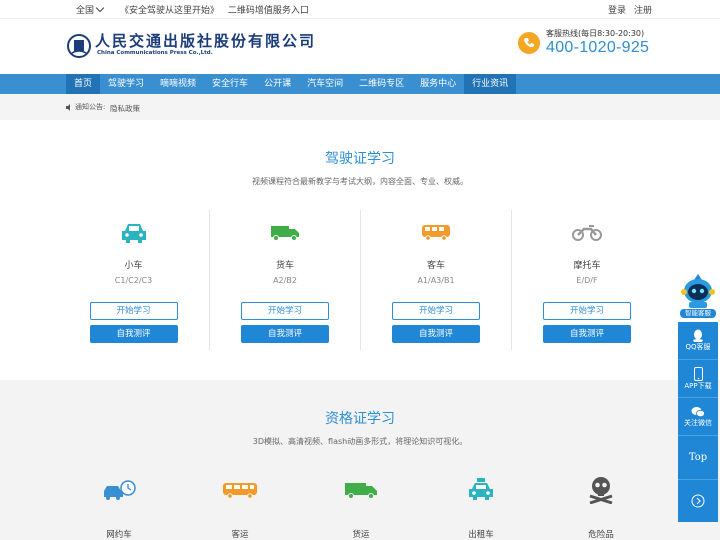 The width and height of the screenshot is (720, 540). Describe the element at coordinates (119, 535) in the screenshot. I see `qual-ride-hailing-name: 网约车` at that location.